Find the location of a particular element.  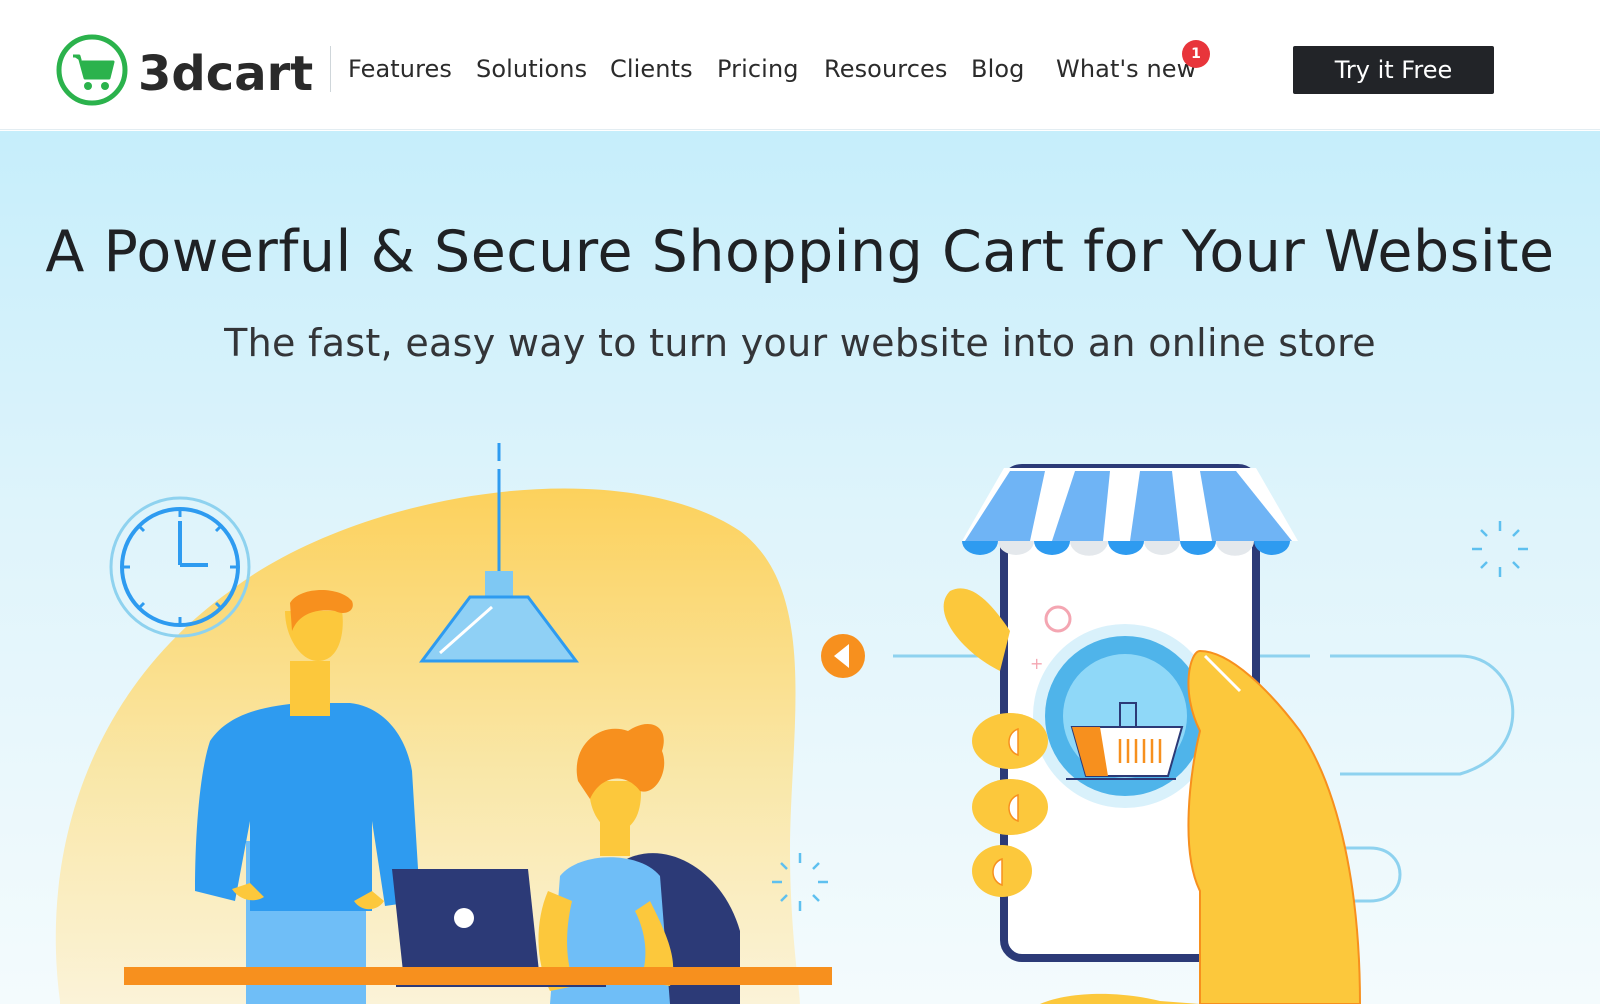

shopping-cart-icon is located at coordinates (94, 72).